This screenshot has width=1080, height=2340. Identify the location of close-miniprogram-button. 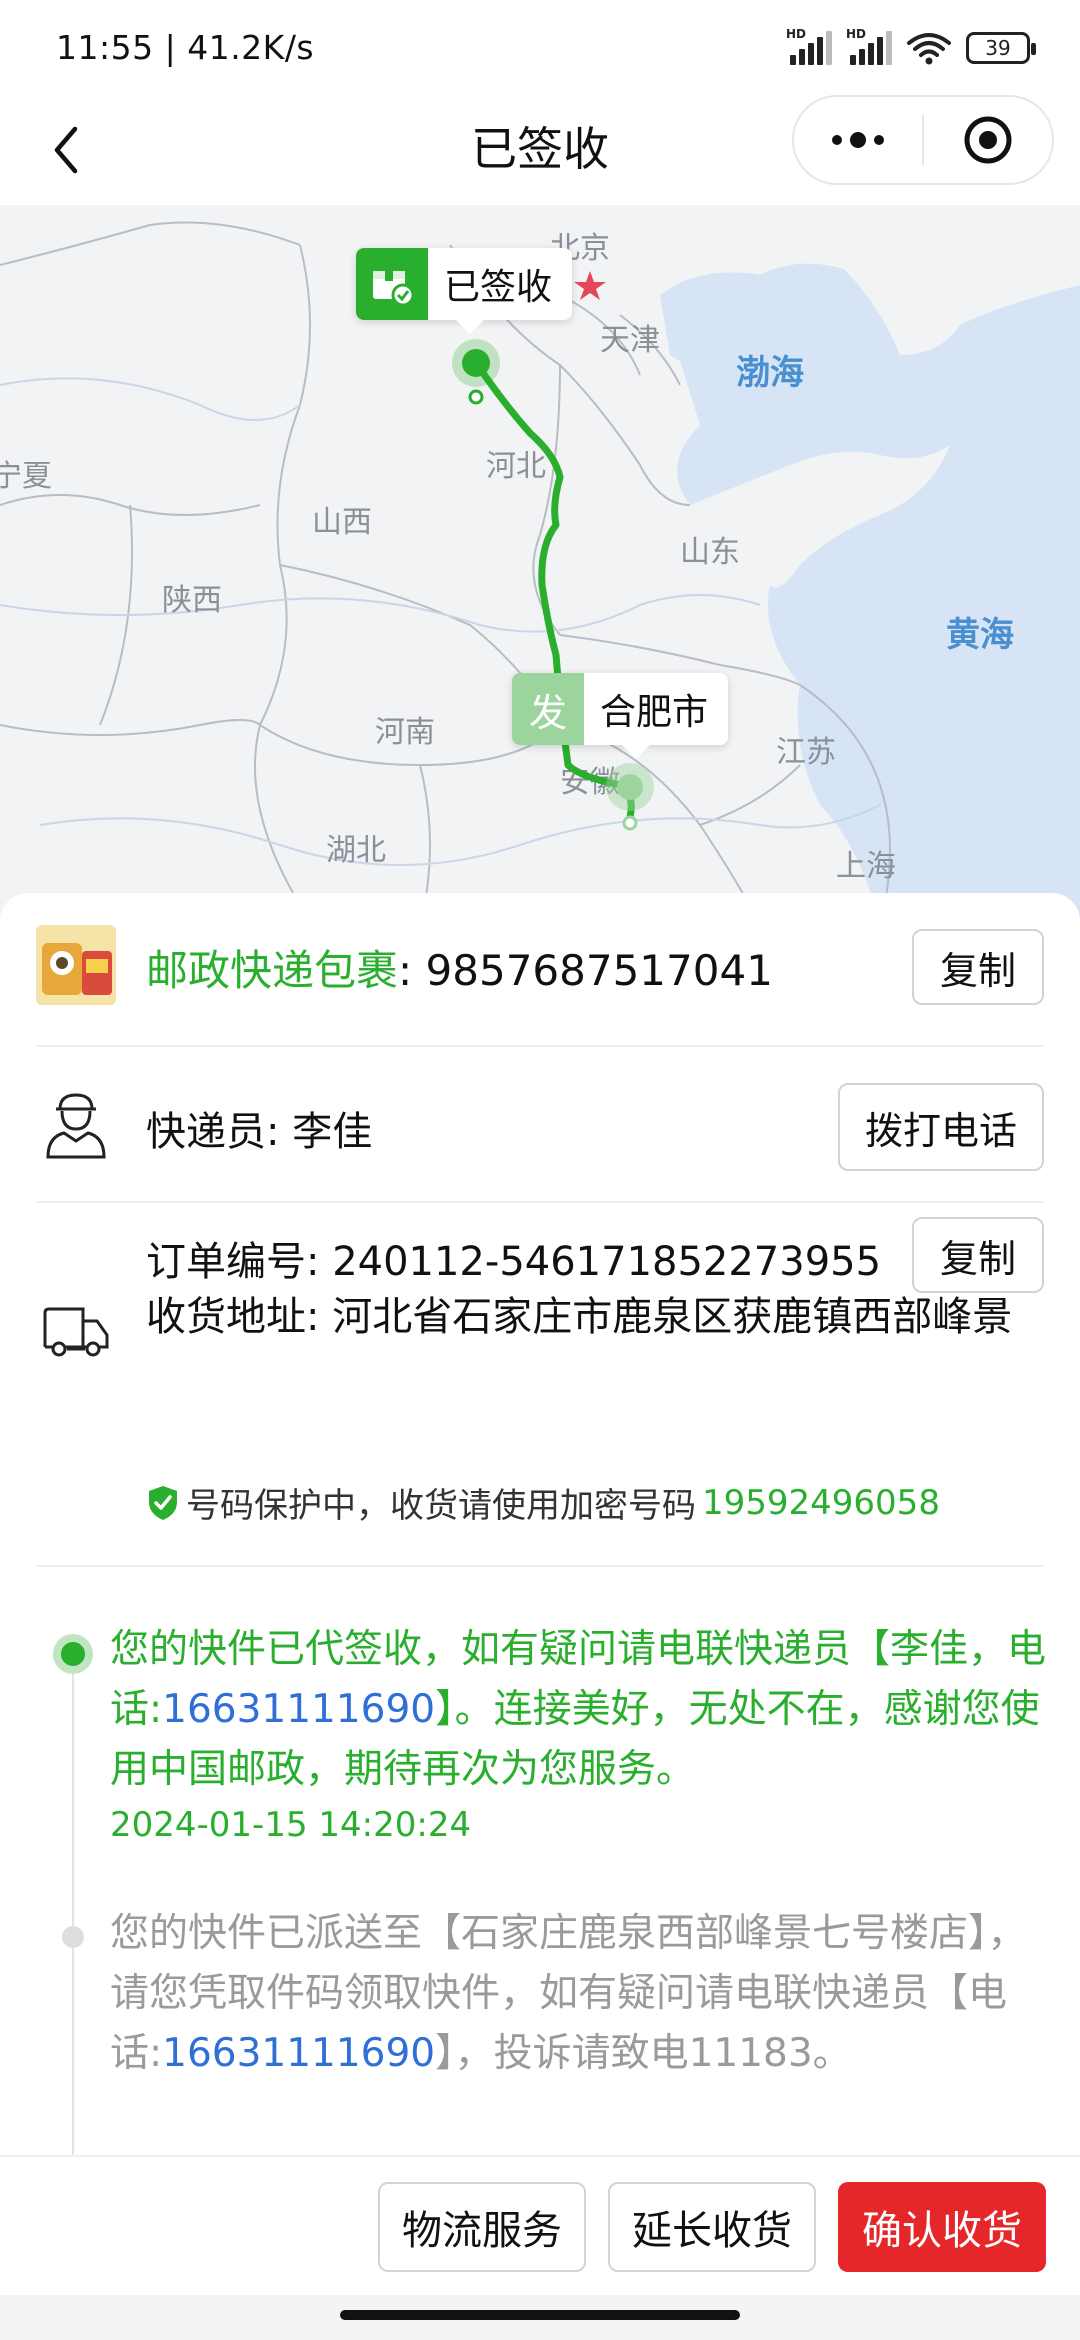
(988, 140).